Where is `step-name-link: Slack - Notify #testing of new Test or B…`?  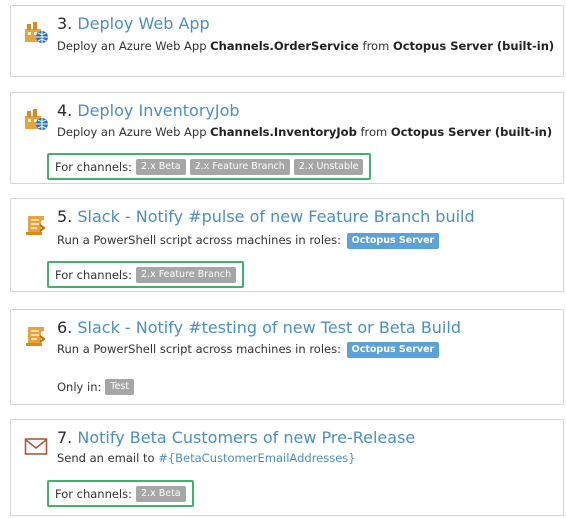
step-name-link: Slack - Notify #testing of new Test or B… is located at coordinates (269, 327).